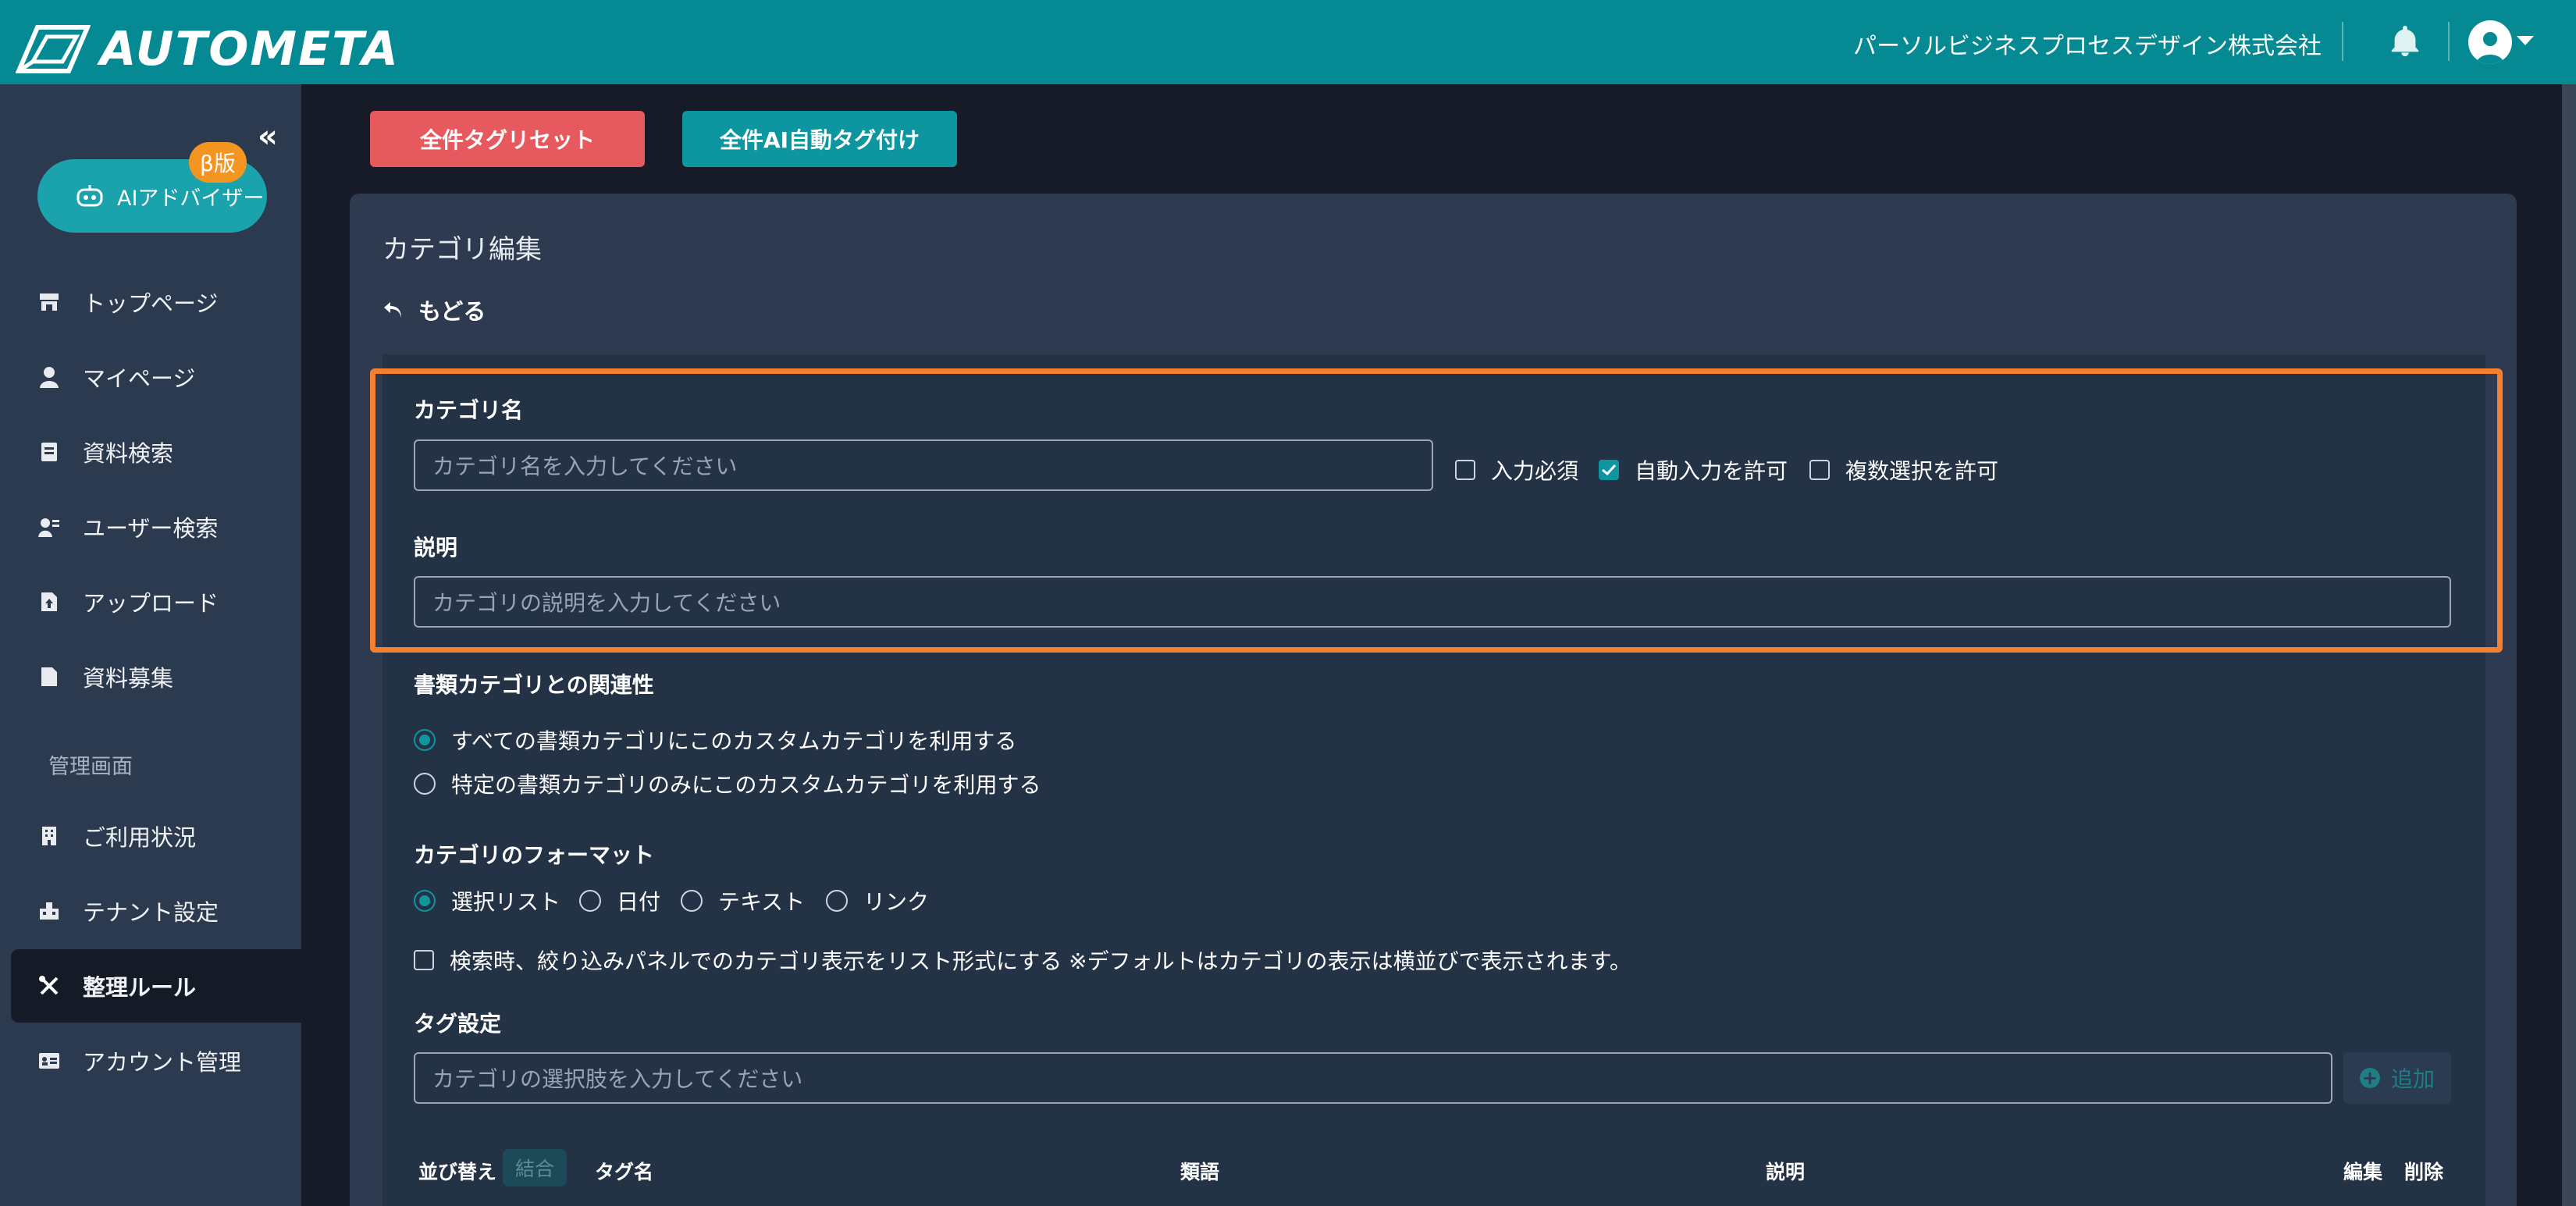  Describe the element at coordinates (49, 377) in the screenshot. I see `person-icon` at that location.